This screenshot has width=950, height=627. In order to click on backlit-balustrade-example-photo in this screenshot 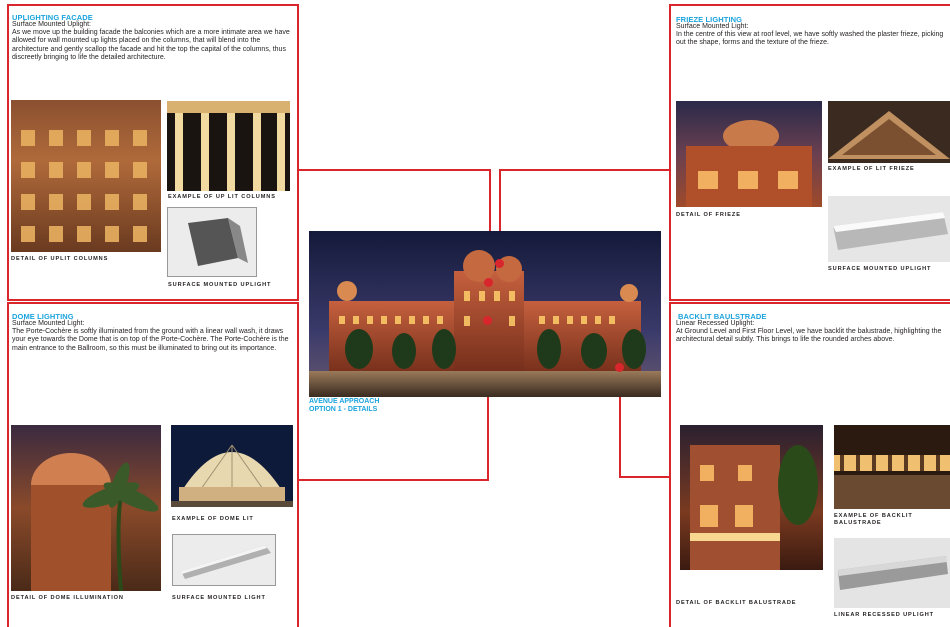, I will do `click(892, 467)`.